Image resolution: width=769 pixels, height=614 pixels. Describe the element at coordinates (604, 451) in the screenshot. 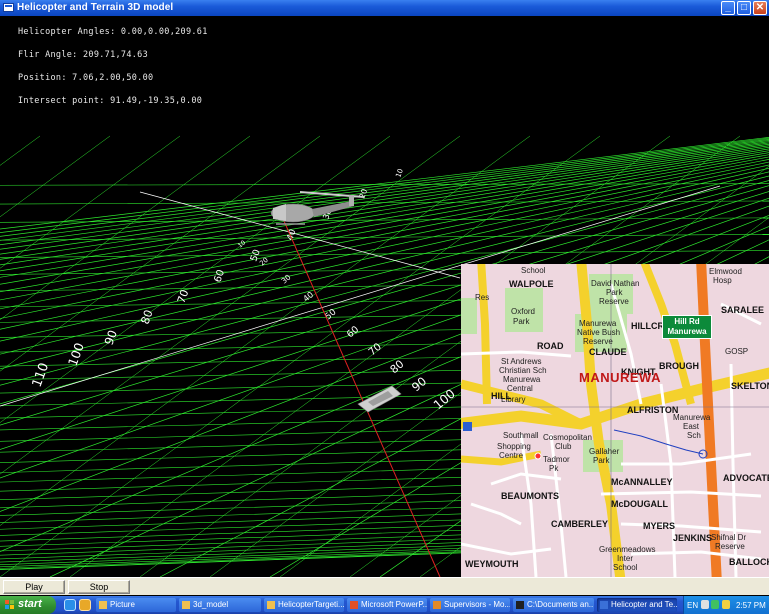

I see `map-label-gallaher: Gallaher` at that location.